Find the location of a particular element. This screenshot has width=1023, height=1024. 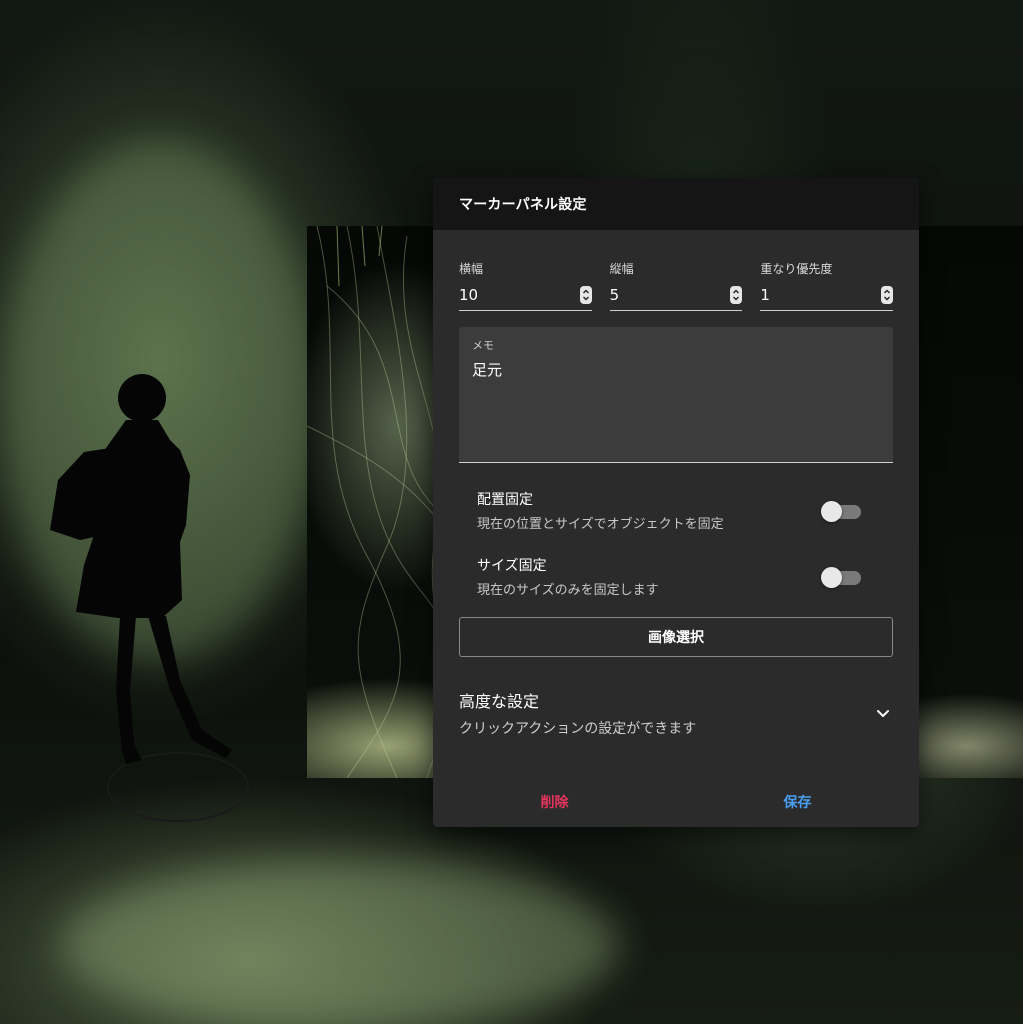

overlap-priority-field: 重なり優先度 is located at coordinates (827, 285).